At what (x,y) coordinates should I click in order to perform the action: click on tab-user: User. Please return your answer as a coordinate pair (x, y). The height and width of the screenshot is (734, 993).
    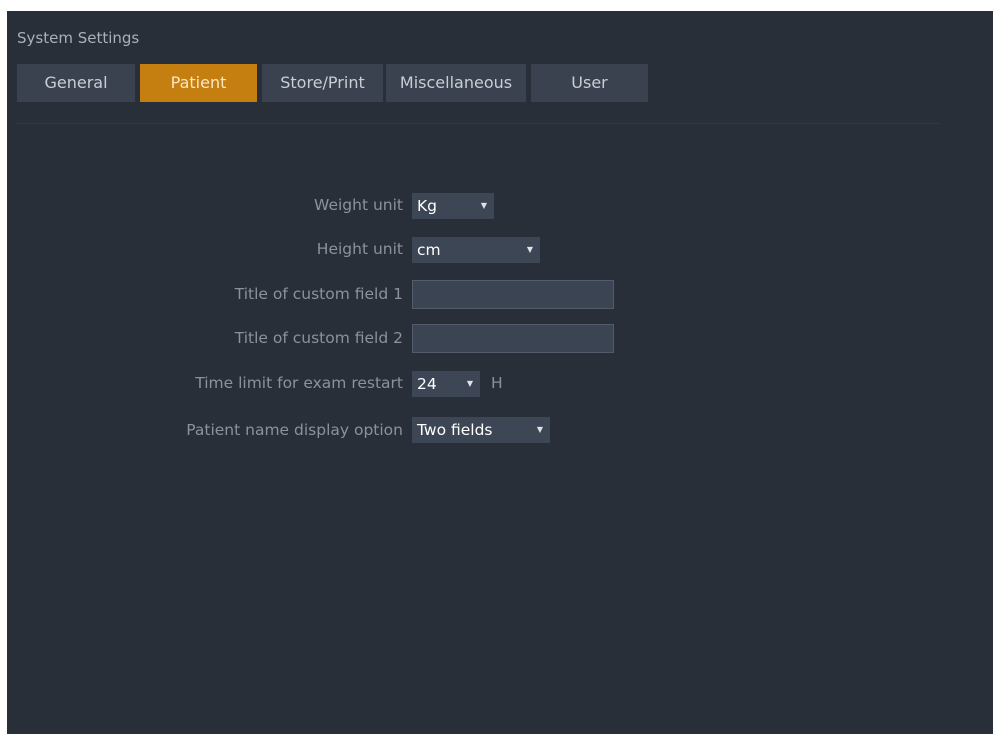
    Looking at the image, I should click on (589, 83).